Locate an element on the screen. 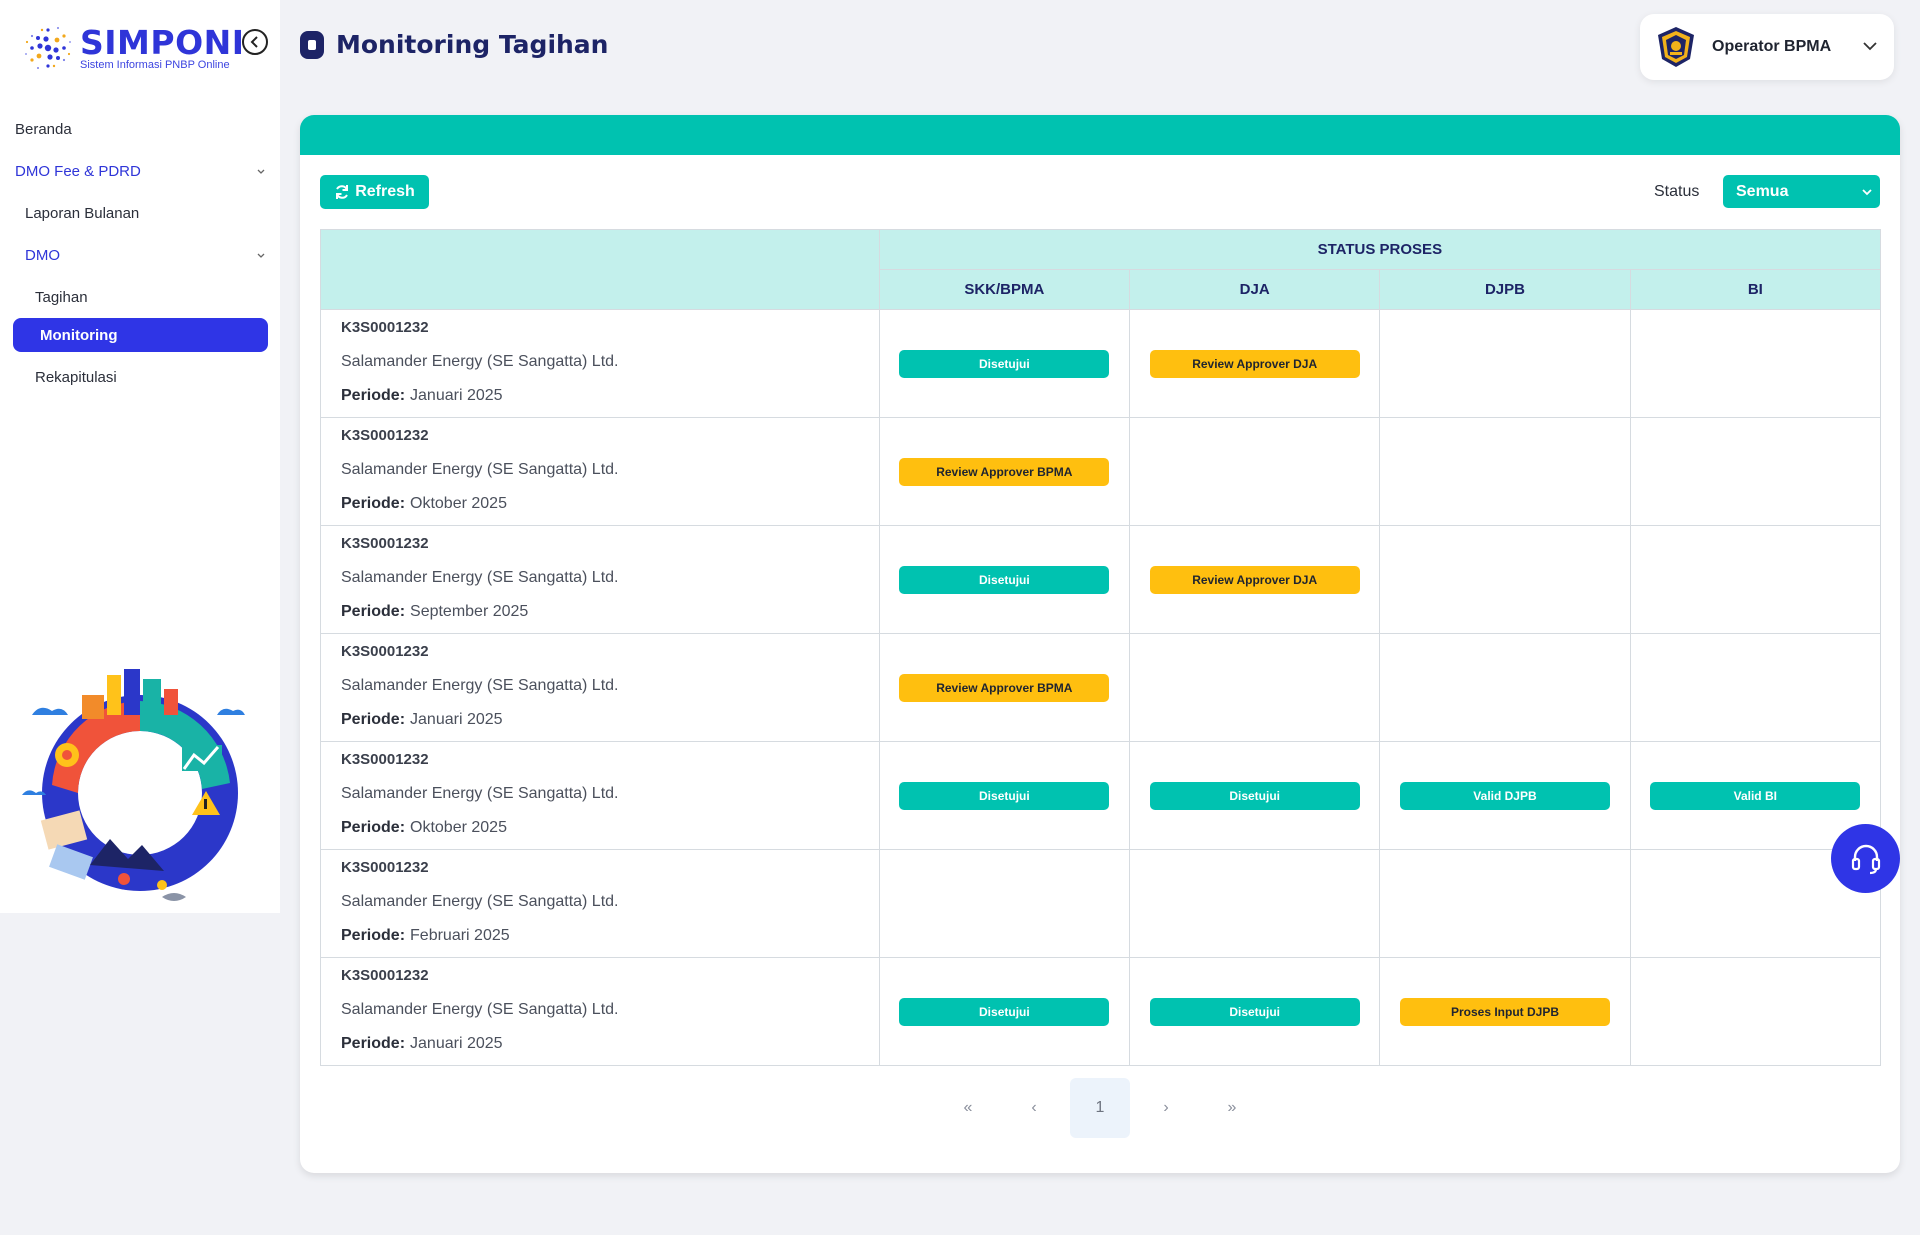 The height and width of the screenshot is (1235, 1920). refresh-button: Refresh is located at coordinates (374, 192).